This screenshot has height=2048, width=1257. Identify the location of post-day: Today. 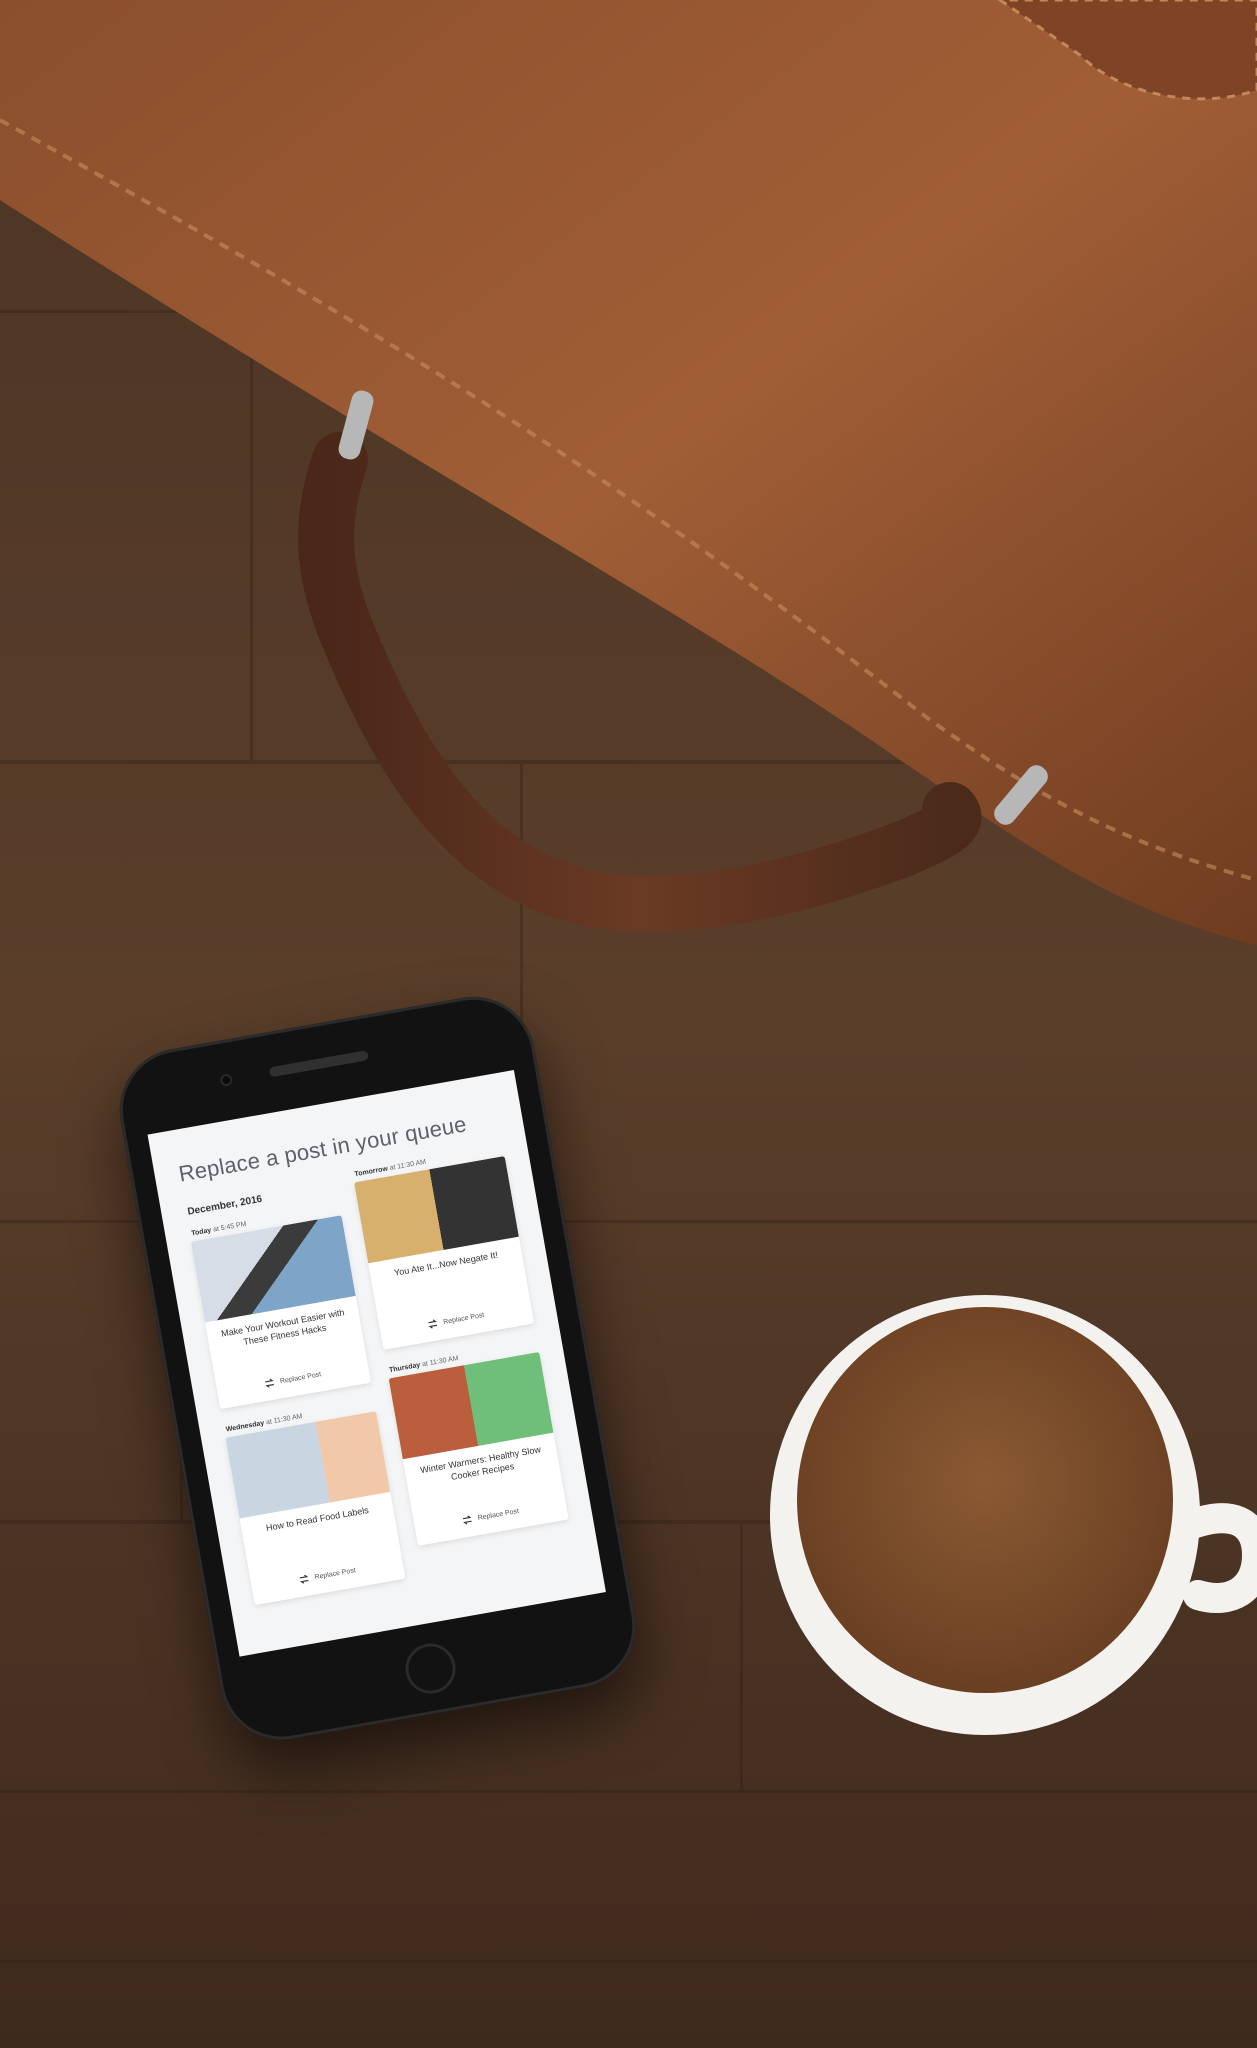
(201, 1232).